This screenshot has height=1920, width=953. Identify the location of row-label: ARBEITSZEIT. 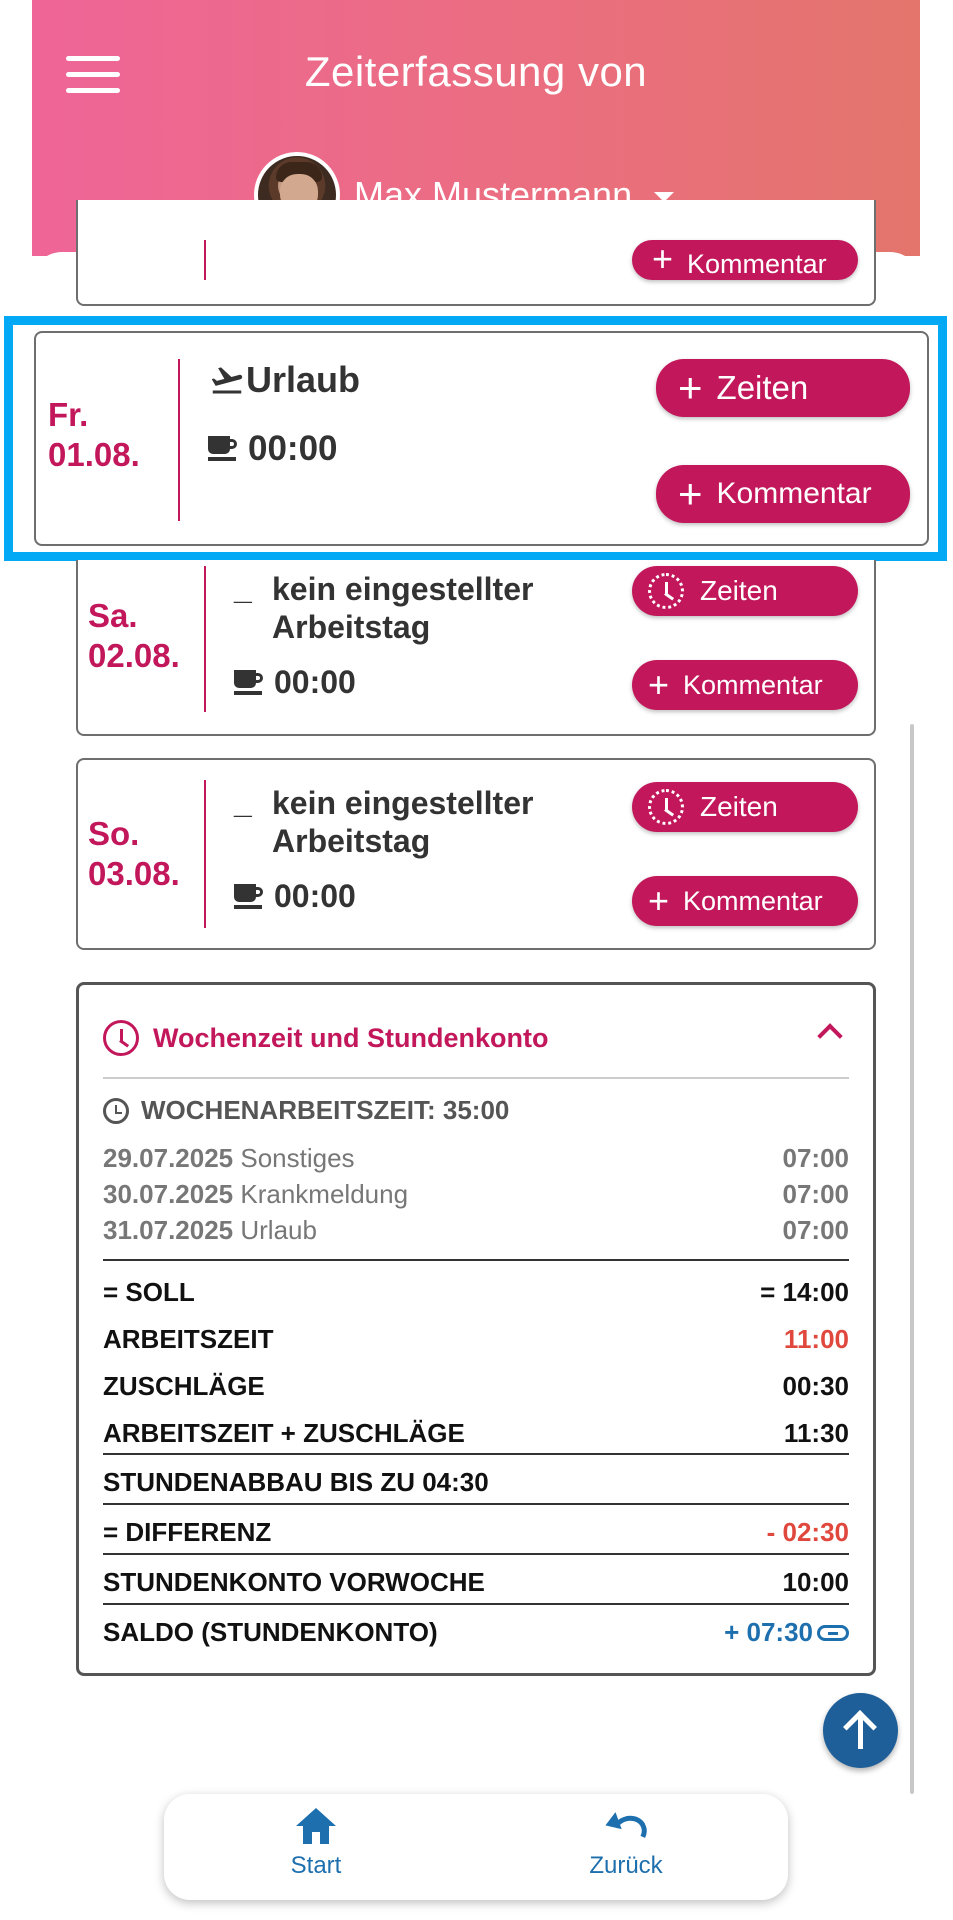
(188, 1339).